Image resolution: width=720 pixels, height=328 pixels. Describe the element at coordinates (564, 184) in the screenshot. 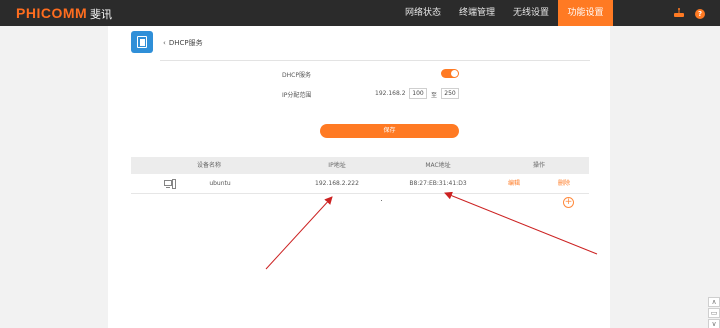

I see `delete-link: 删除` at that location.